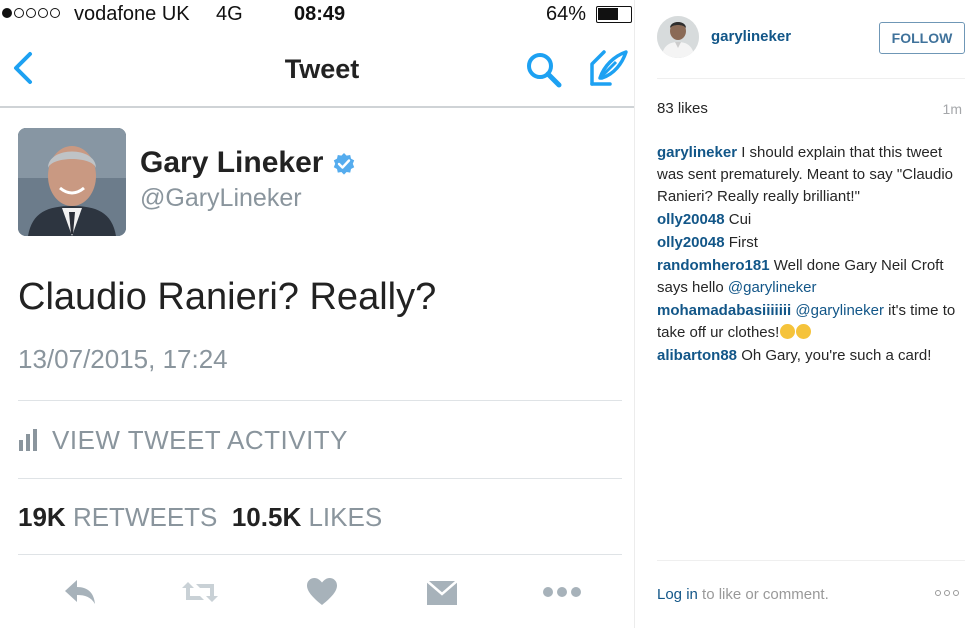  Describe the element at coordinates (788, 331) in the screenshot. I see `laughing-emoji-icon` at that location.